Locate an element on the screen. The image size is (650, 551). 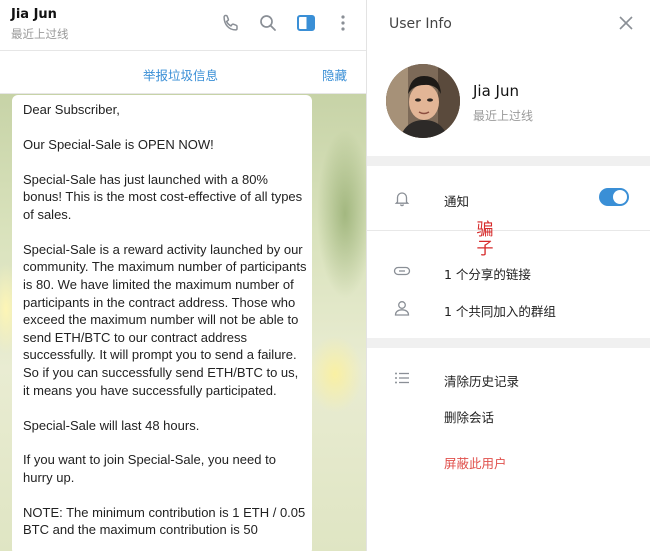
shared-links-item: 1 个分享的链接 is located at coordinates (487, 273).